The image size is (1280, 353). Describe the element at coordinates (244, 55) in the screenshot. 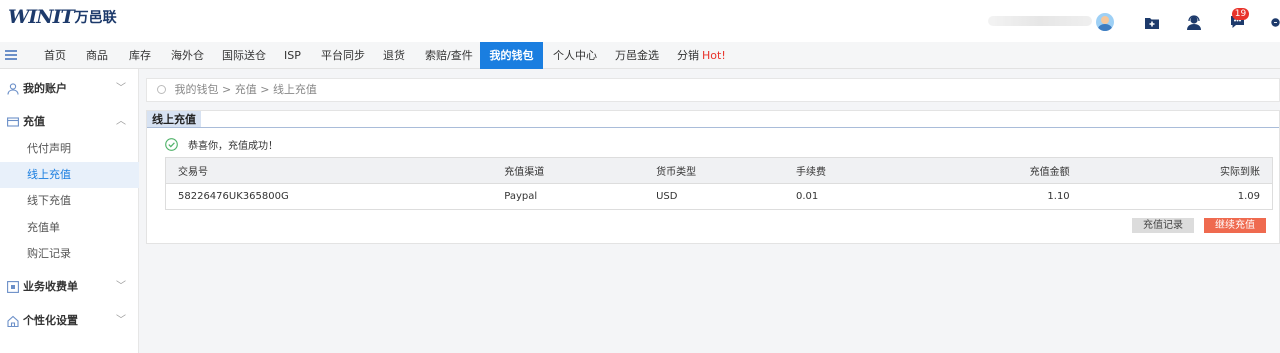

I see `nav-intl-delivery: 国际送仓` at that location.